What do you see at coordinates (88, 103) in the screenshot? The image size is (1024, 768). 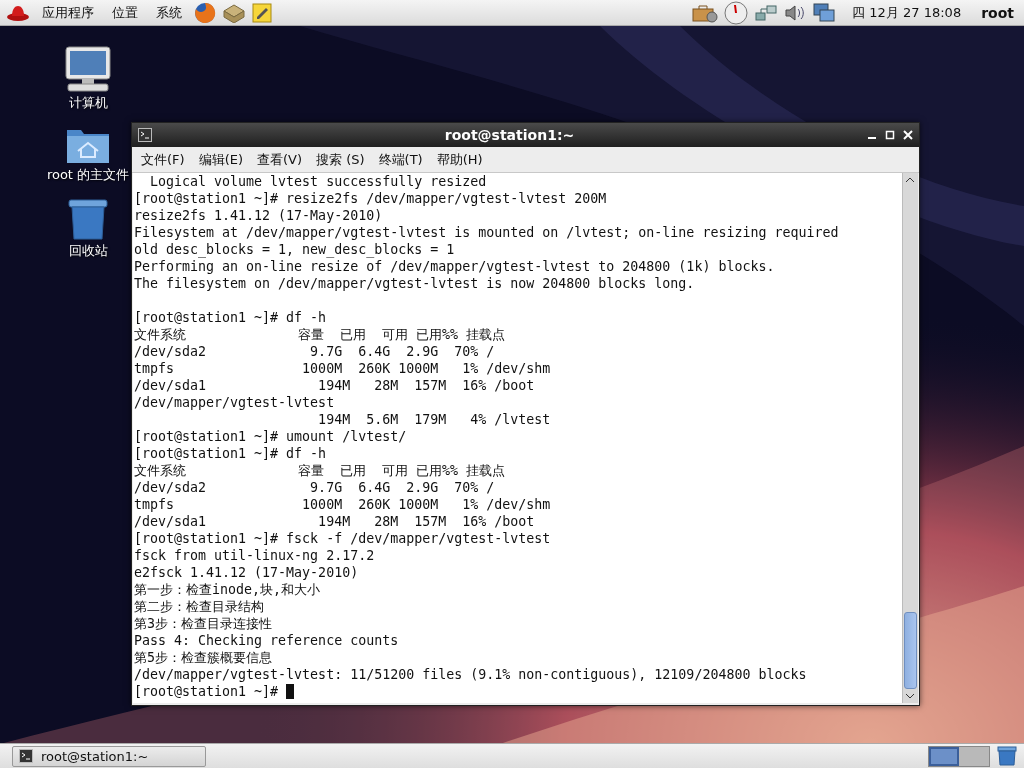 I see `desktop-icon-label: 计算机` at bounding box center [88, 103].